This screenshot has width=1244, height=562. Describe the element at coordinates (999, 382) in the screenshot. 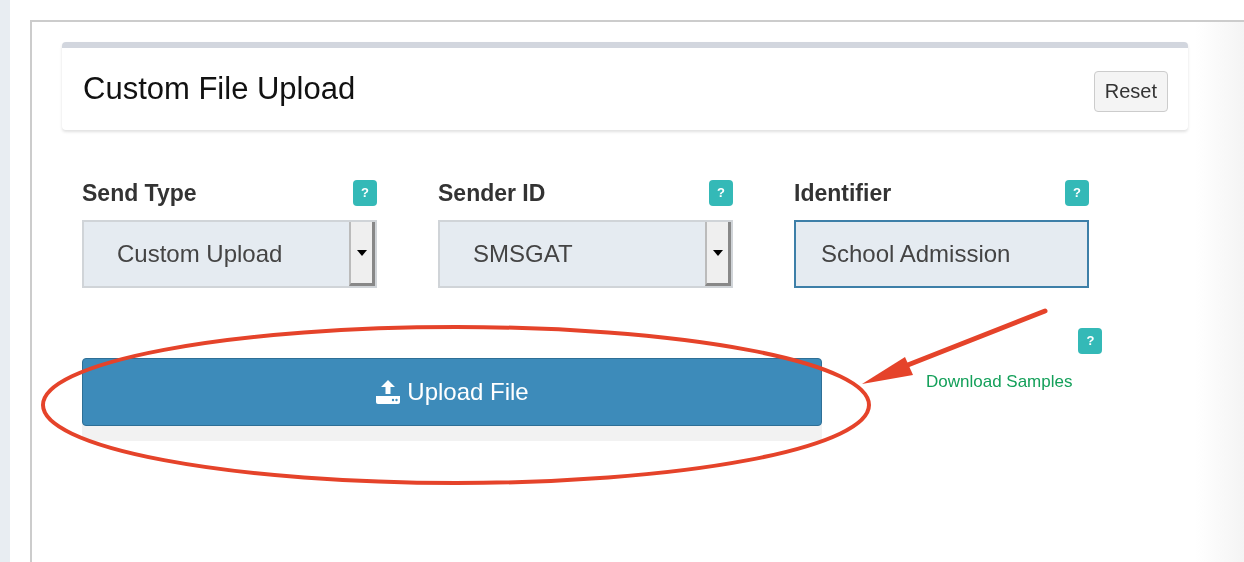

I see `download-samples-link: Download Samples` at that location.